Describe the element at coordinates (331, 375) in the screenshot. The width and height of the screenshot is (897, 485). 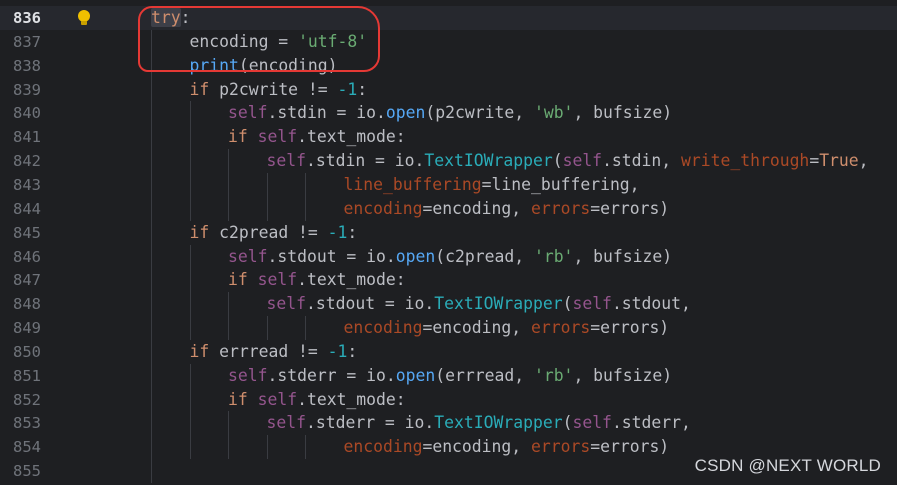
I see `code-token: .stderr = io.` at that location.